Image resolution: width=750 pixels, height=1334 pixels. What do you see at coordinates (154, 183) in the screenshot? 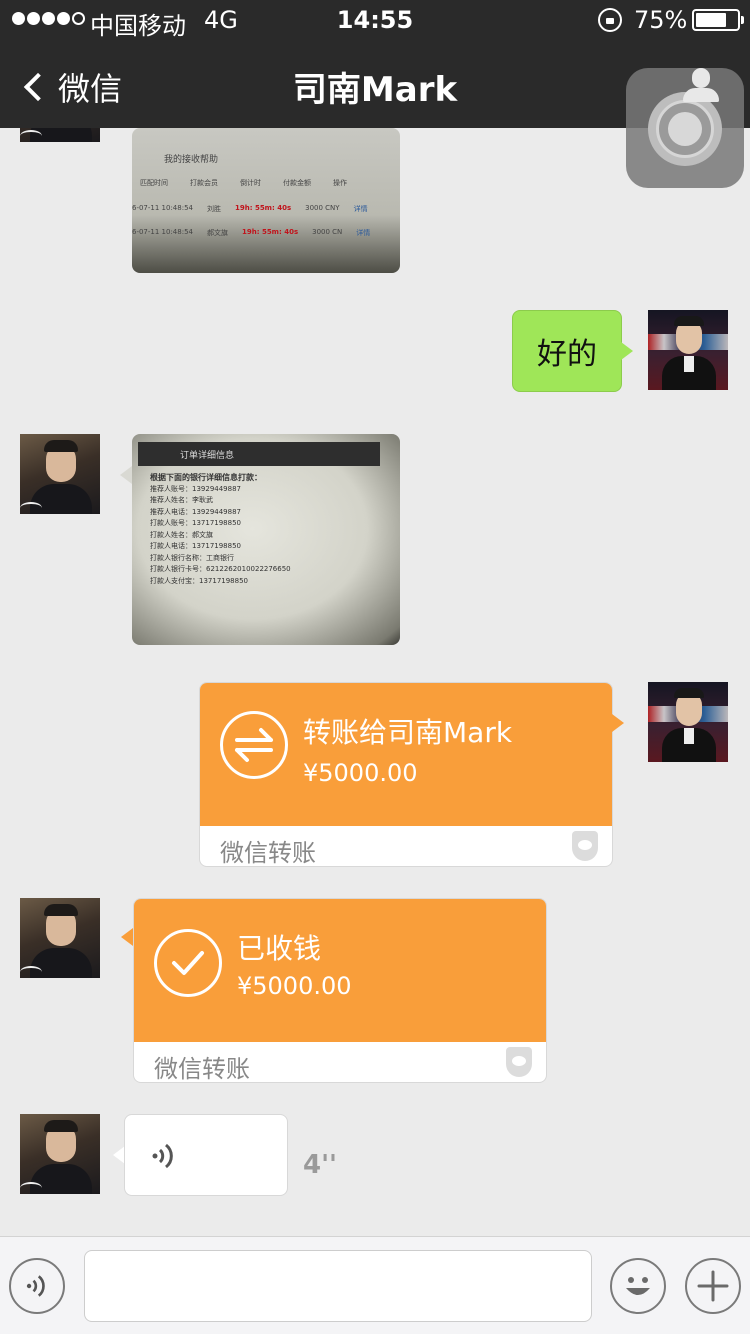
I see `column-header: 匹配时间` at bounding box center [154, 183].